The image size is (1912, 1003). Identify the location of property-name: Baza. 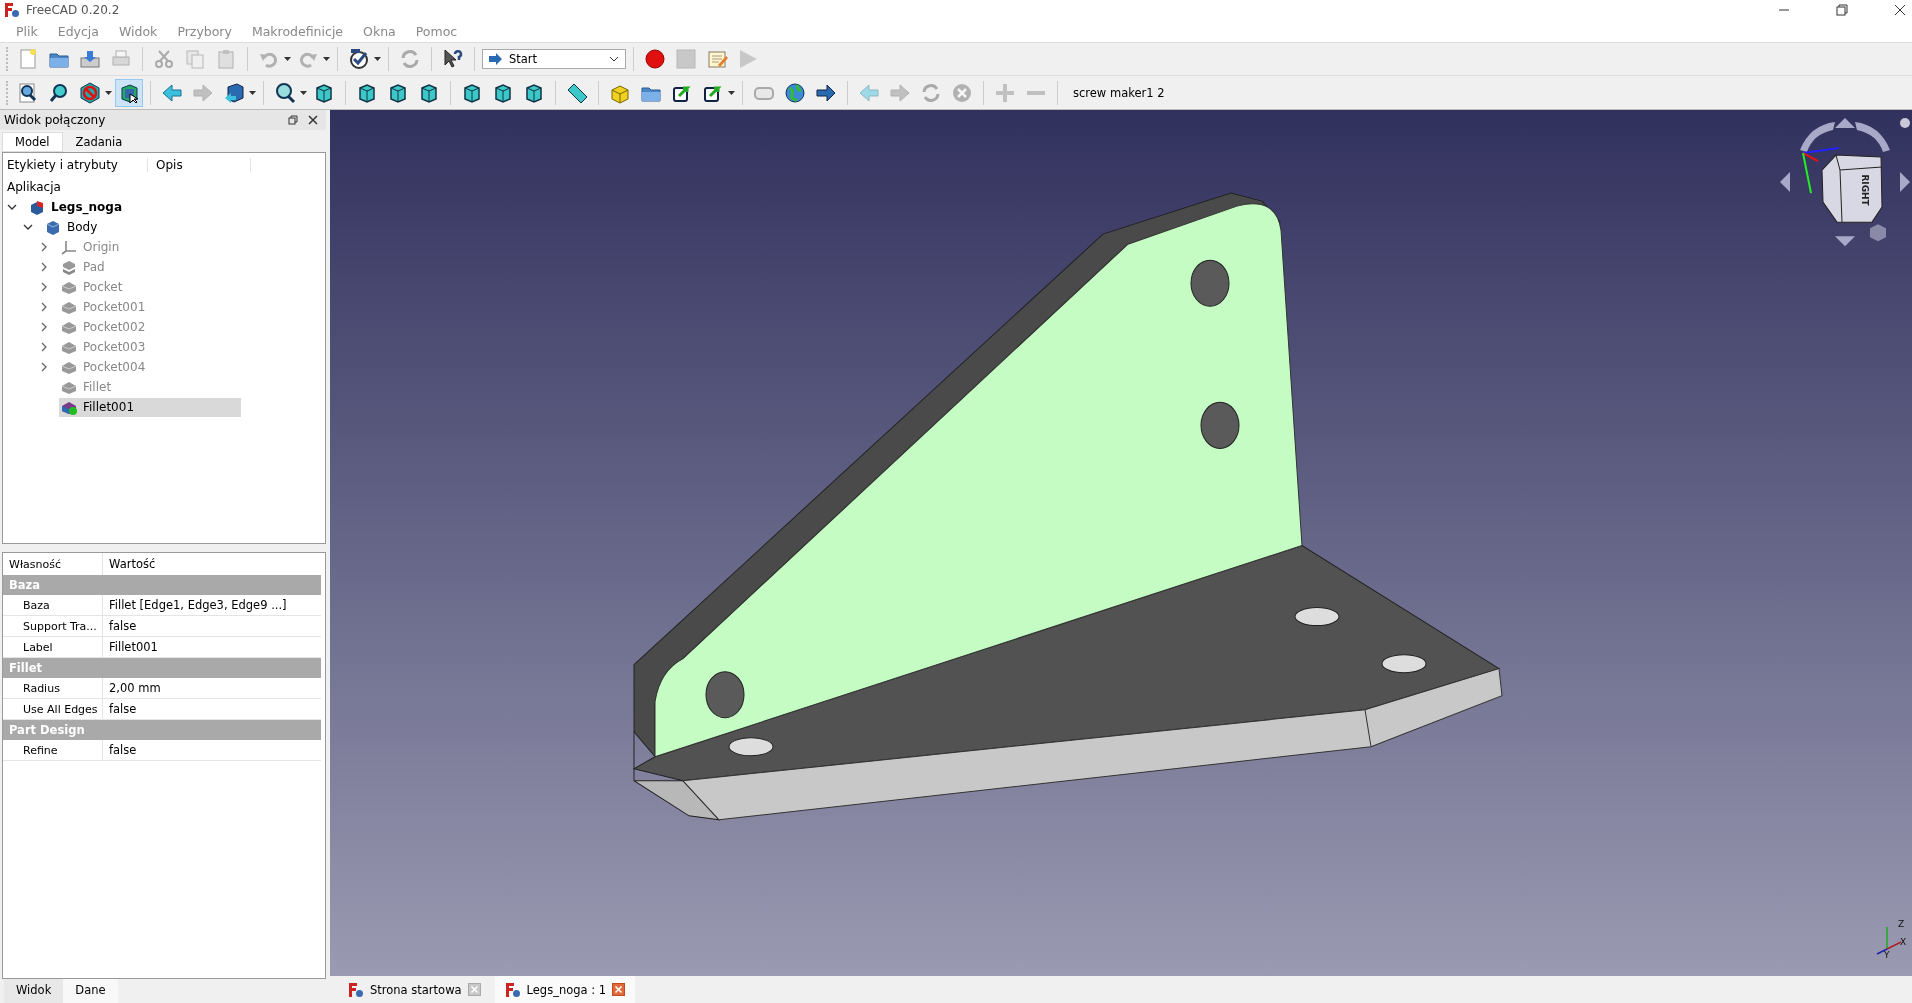
(53, 605).